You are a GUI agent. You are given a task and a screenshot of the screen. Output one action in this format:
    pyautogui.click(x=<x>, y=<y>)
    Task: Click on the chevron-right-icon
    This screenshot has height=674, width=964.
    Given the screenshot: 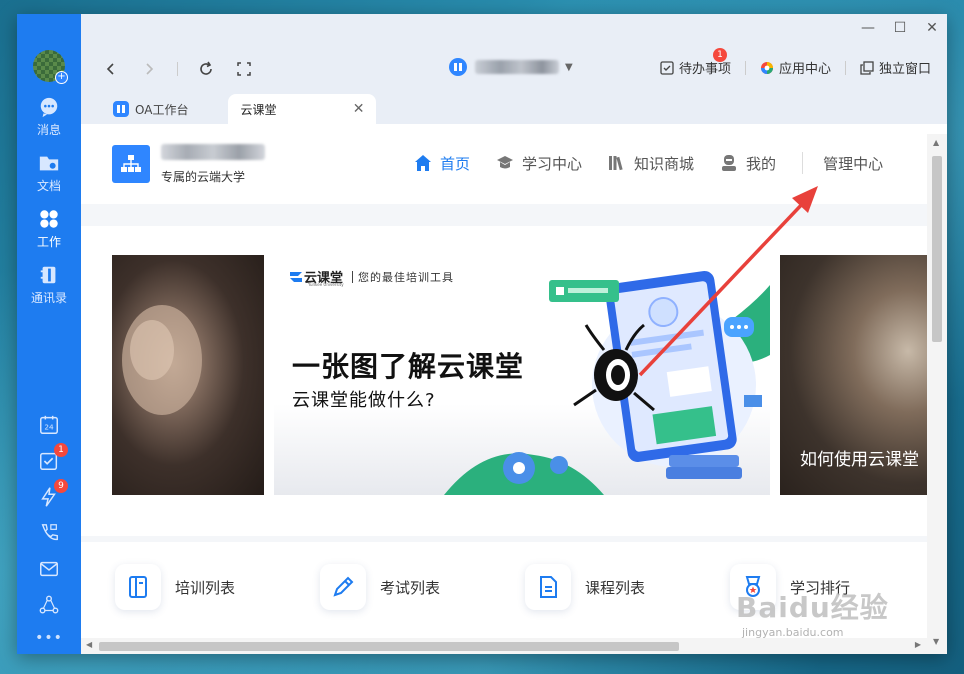 What is the action you would take?
    pyautogui.click(x=150, y=69)
    